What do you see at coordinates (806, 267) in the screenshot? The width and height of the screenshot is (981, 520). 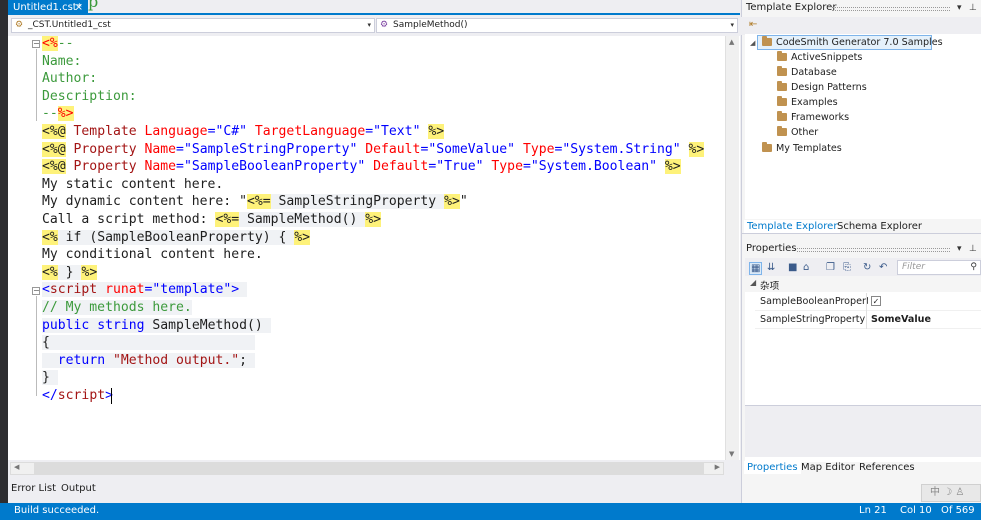 I see `load-icon: ⌂` at bounding box center [806, 267].